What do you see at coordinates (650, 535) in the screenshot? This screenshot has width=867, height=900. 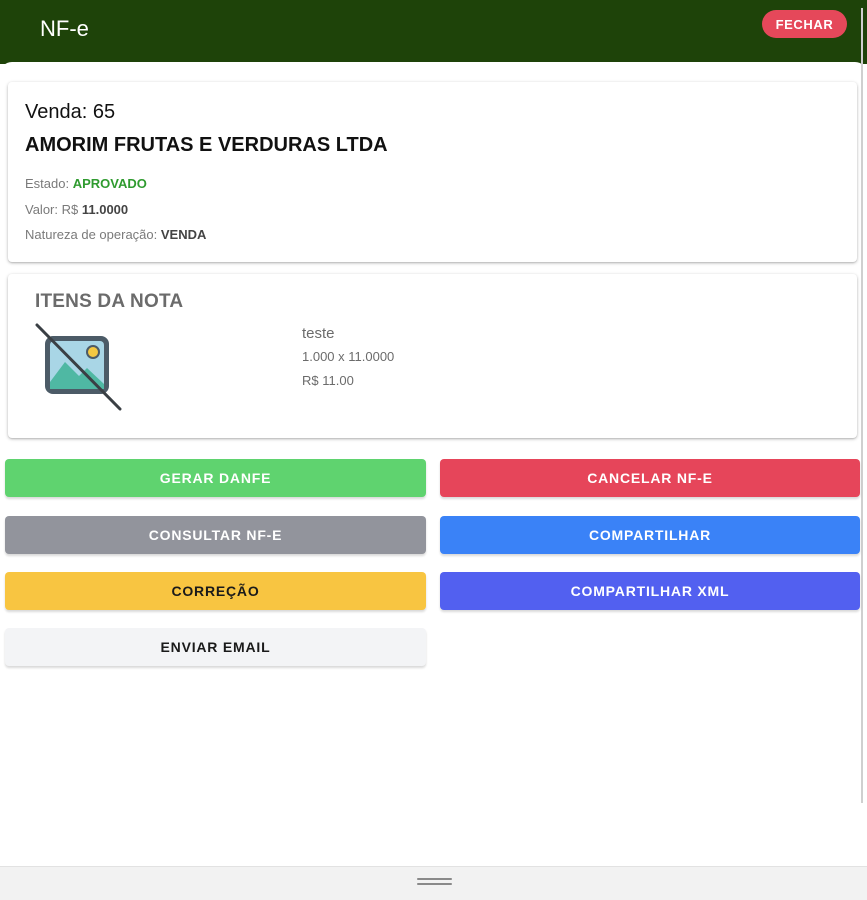 I see `compartilhar-button: COMPARTILHAR` at bounding box center [650, 535].